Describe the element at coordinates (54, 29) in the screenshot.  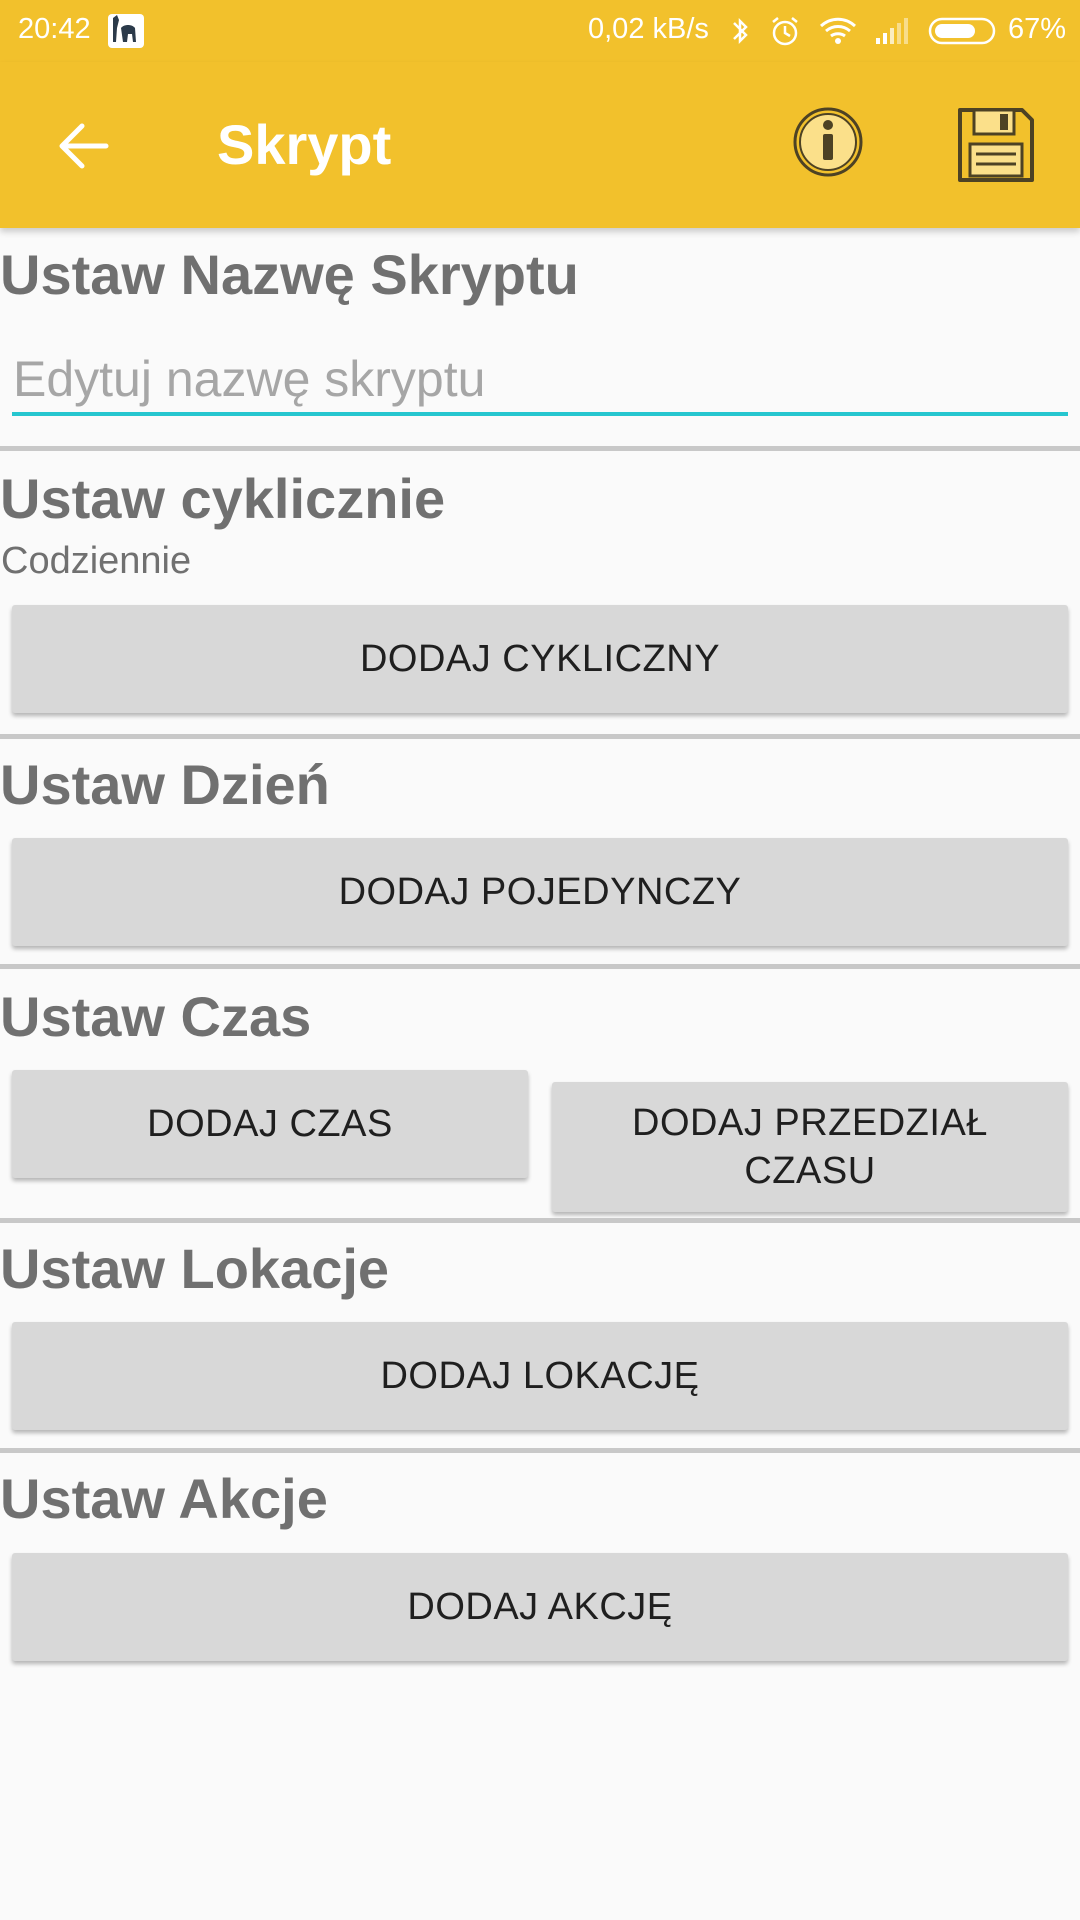
I see `status-time: 20:42` at that location.